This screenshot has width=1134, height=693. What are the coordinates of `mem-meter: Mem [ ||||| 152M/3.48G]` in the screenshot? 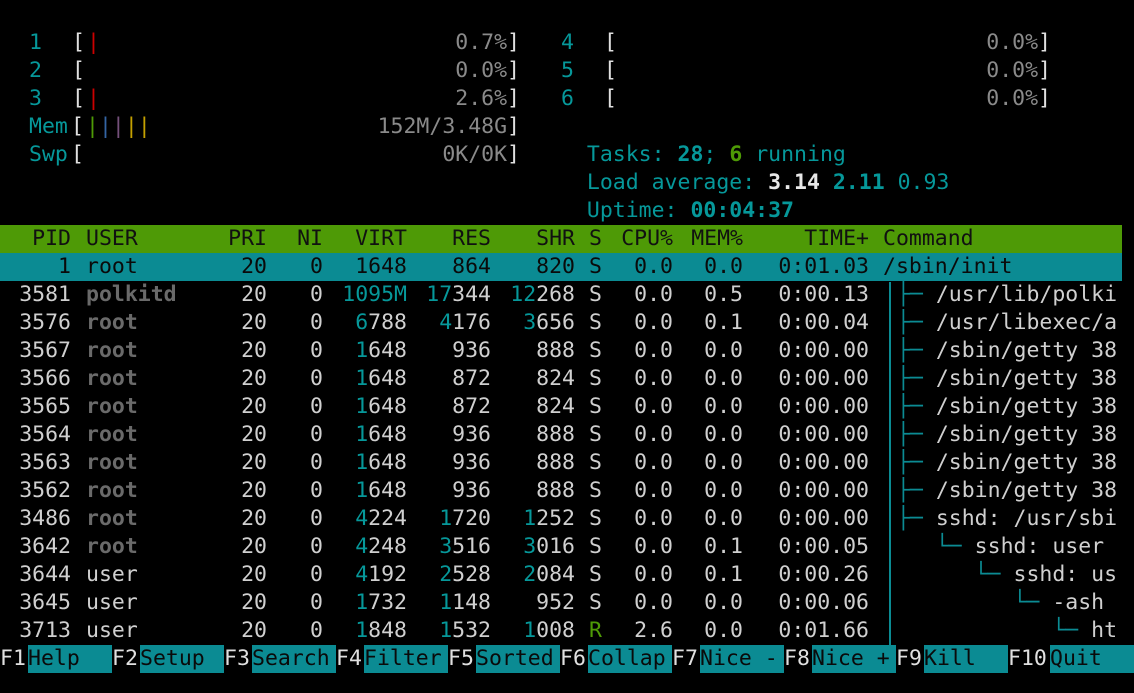 It's located at (274, 126).